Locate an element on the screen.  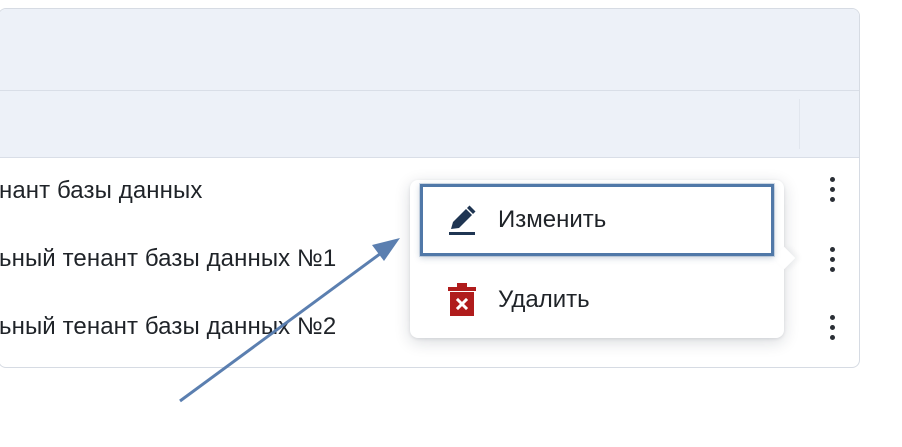
delete-menu-label: Удалить is located at coordinates (544, 299).